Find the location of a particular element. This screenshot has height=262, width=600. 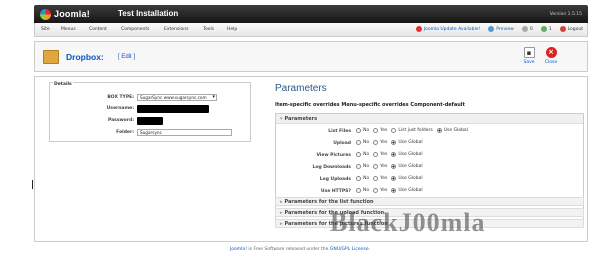

parameter-row: Upload No Yes Use Global is located at coordinates (429, 143).